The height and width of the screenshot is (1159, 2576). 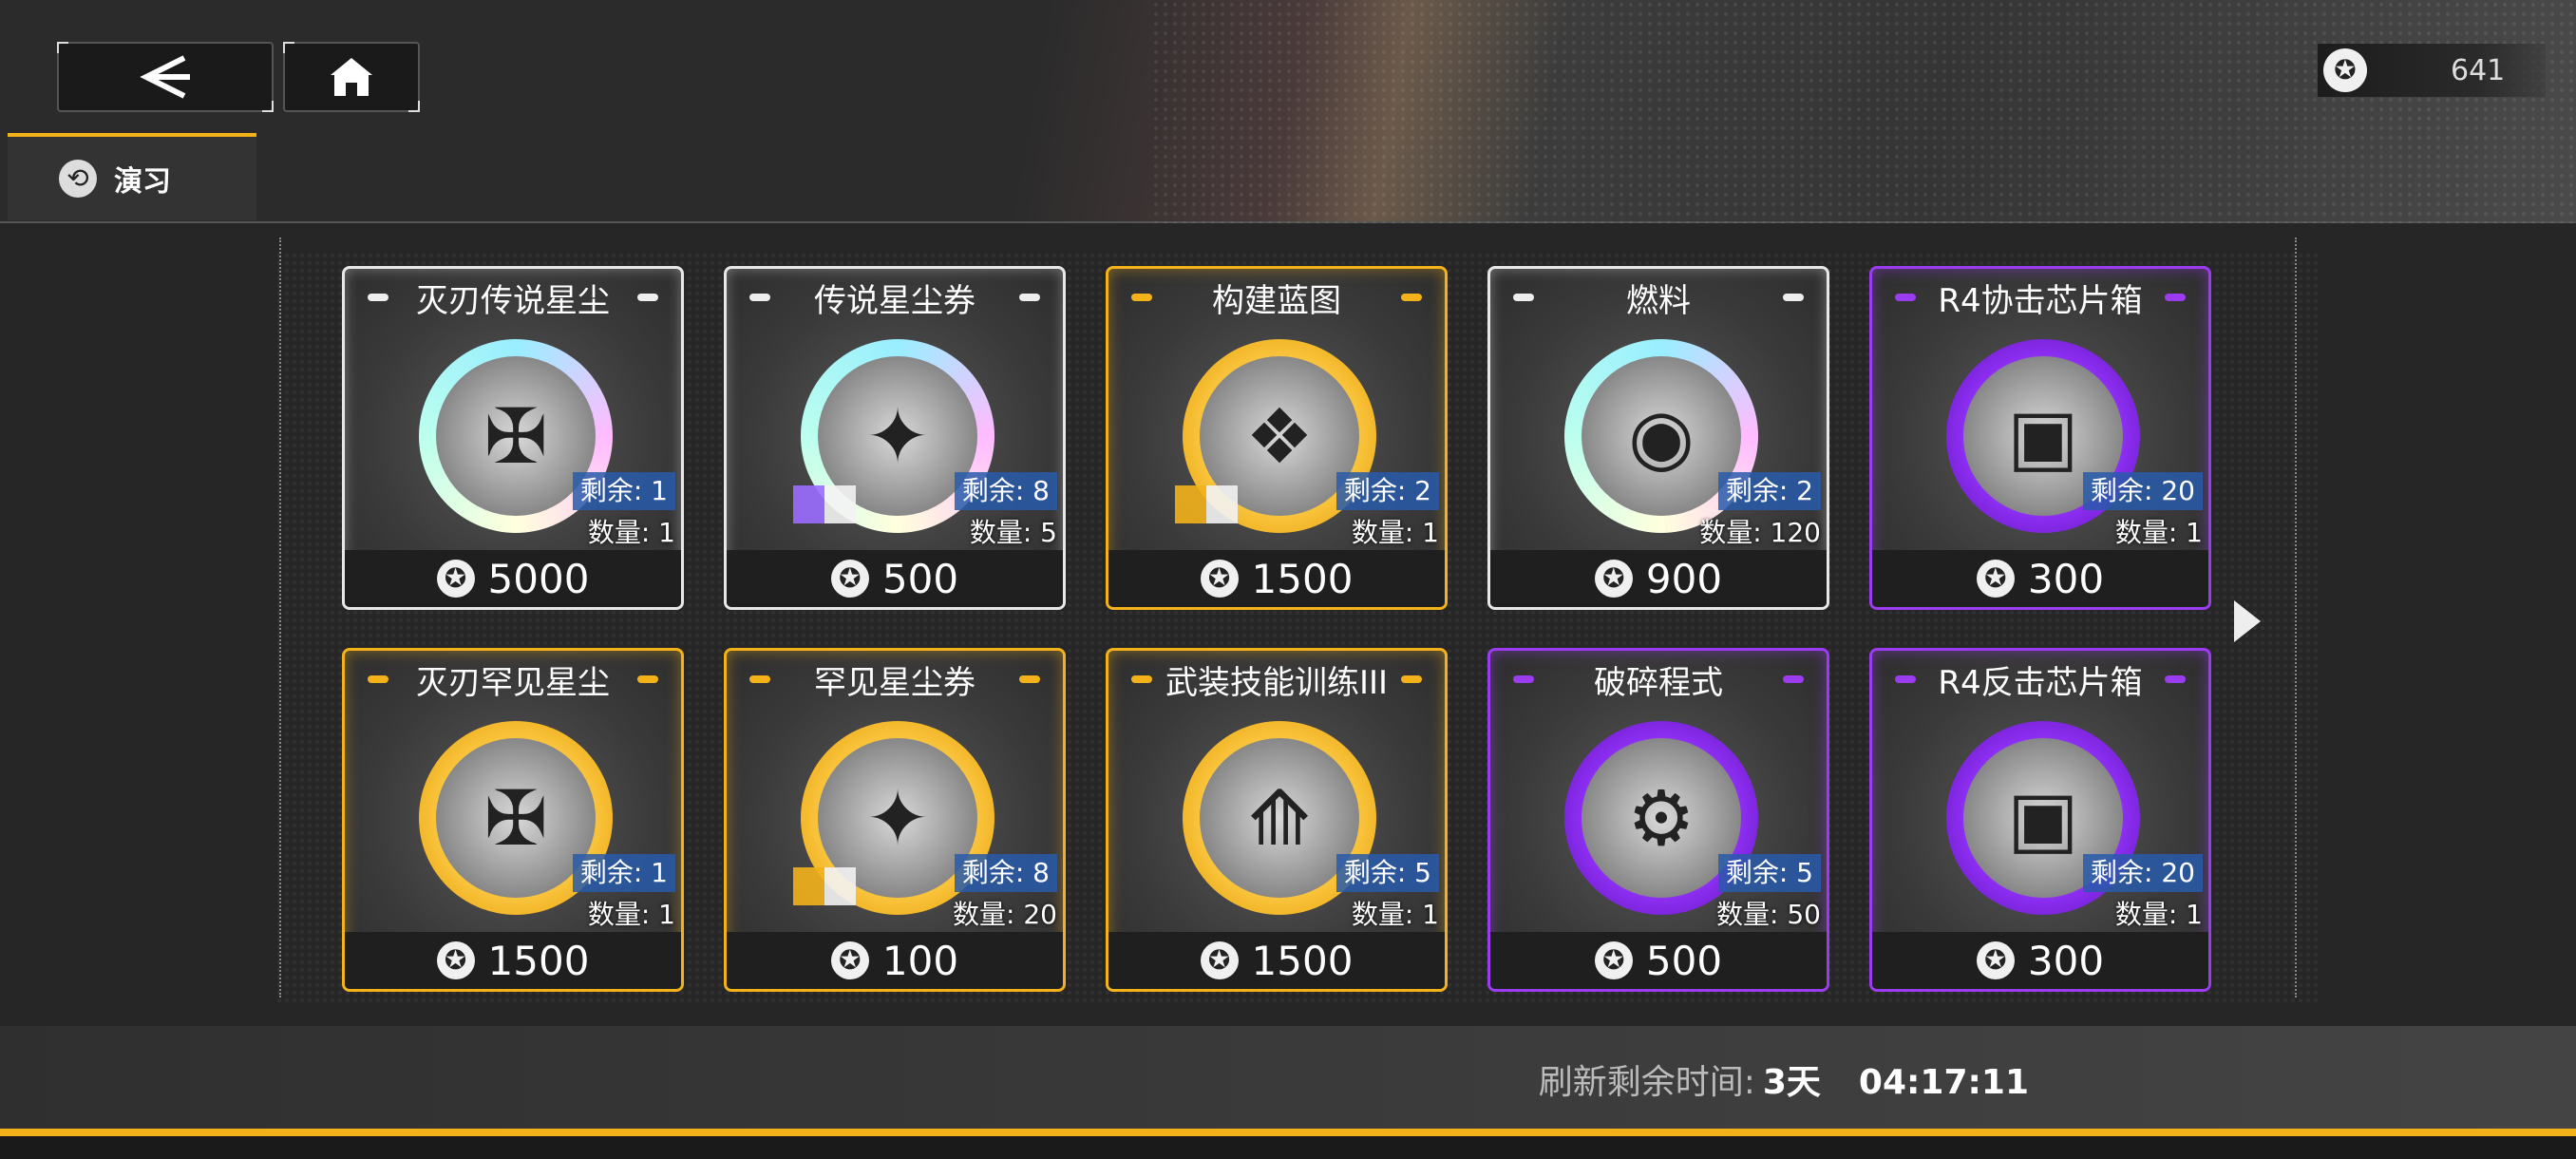 I want to click on tab-exercise: ⟲ 演习, so click(x=132, y=176).